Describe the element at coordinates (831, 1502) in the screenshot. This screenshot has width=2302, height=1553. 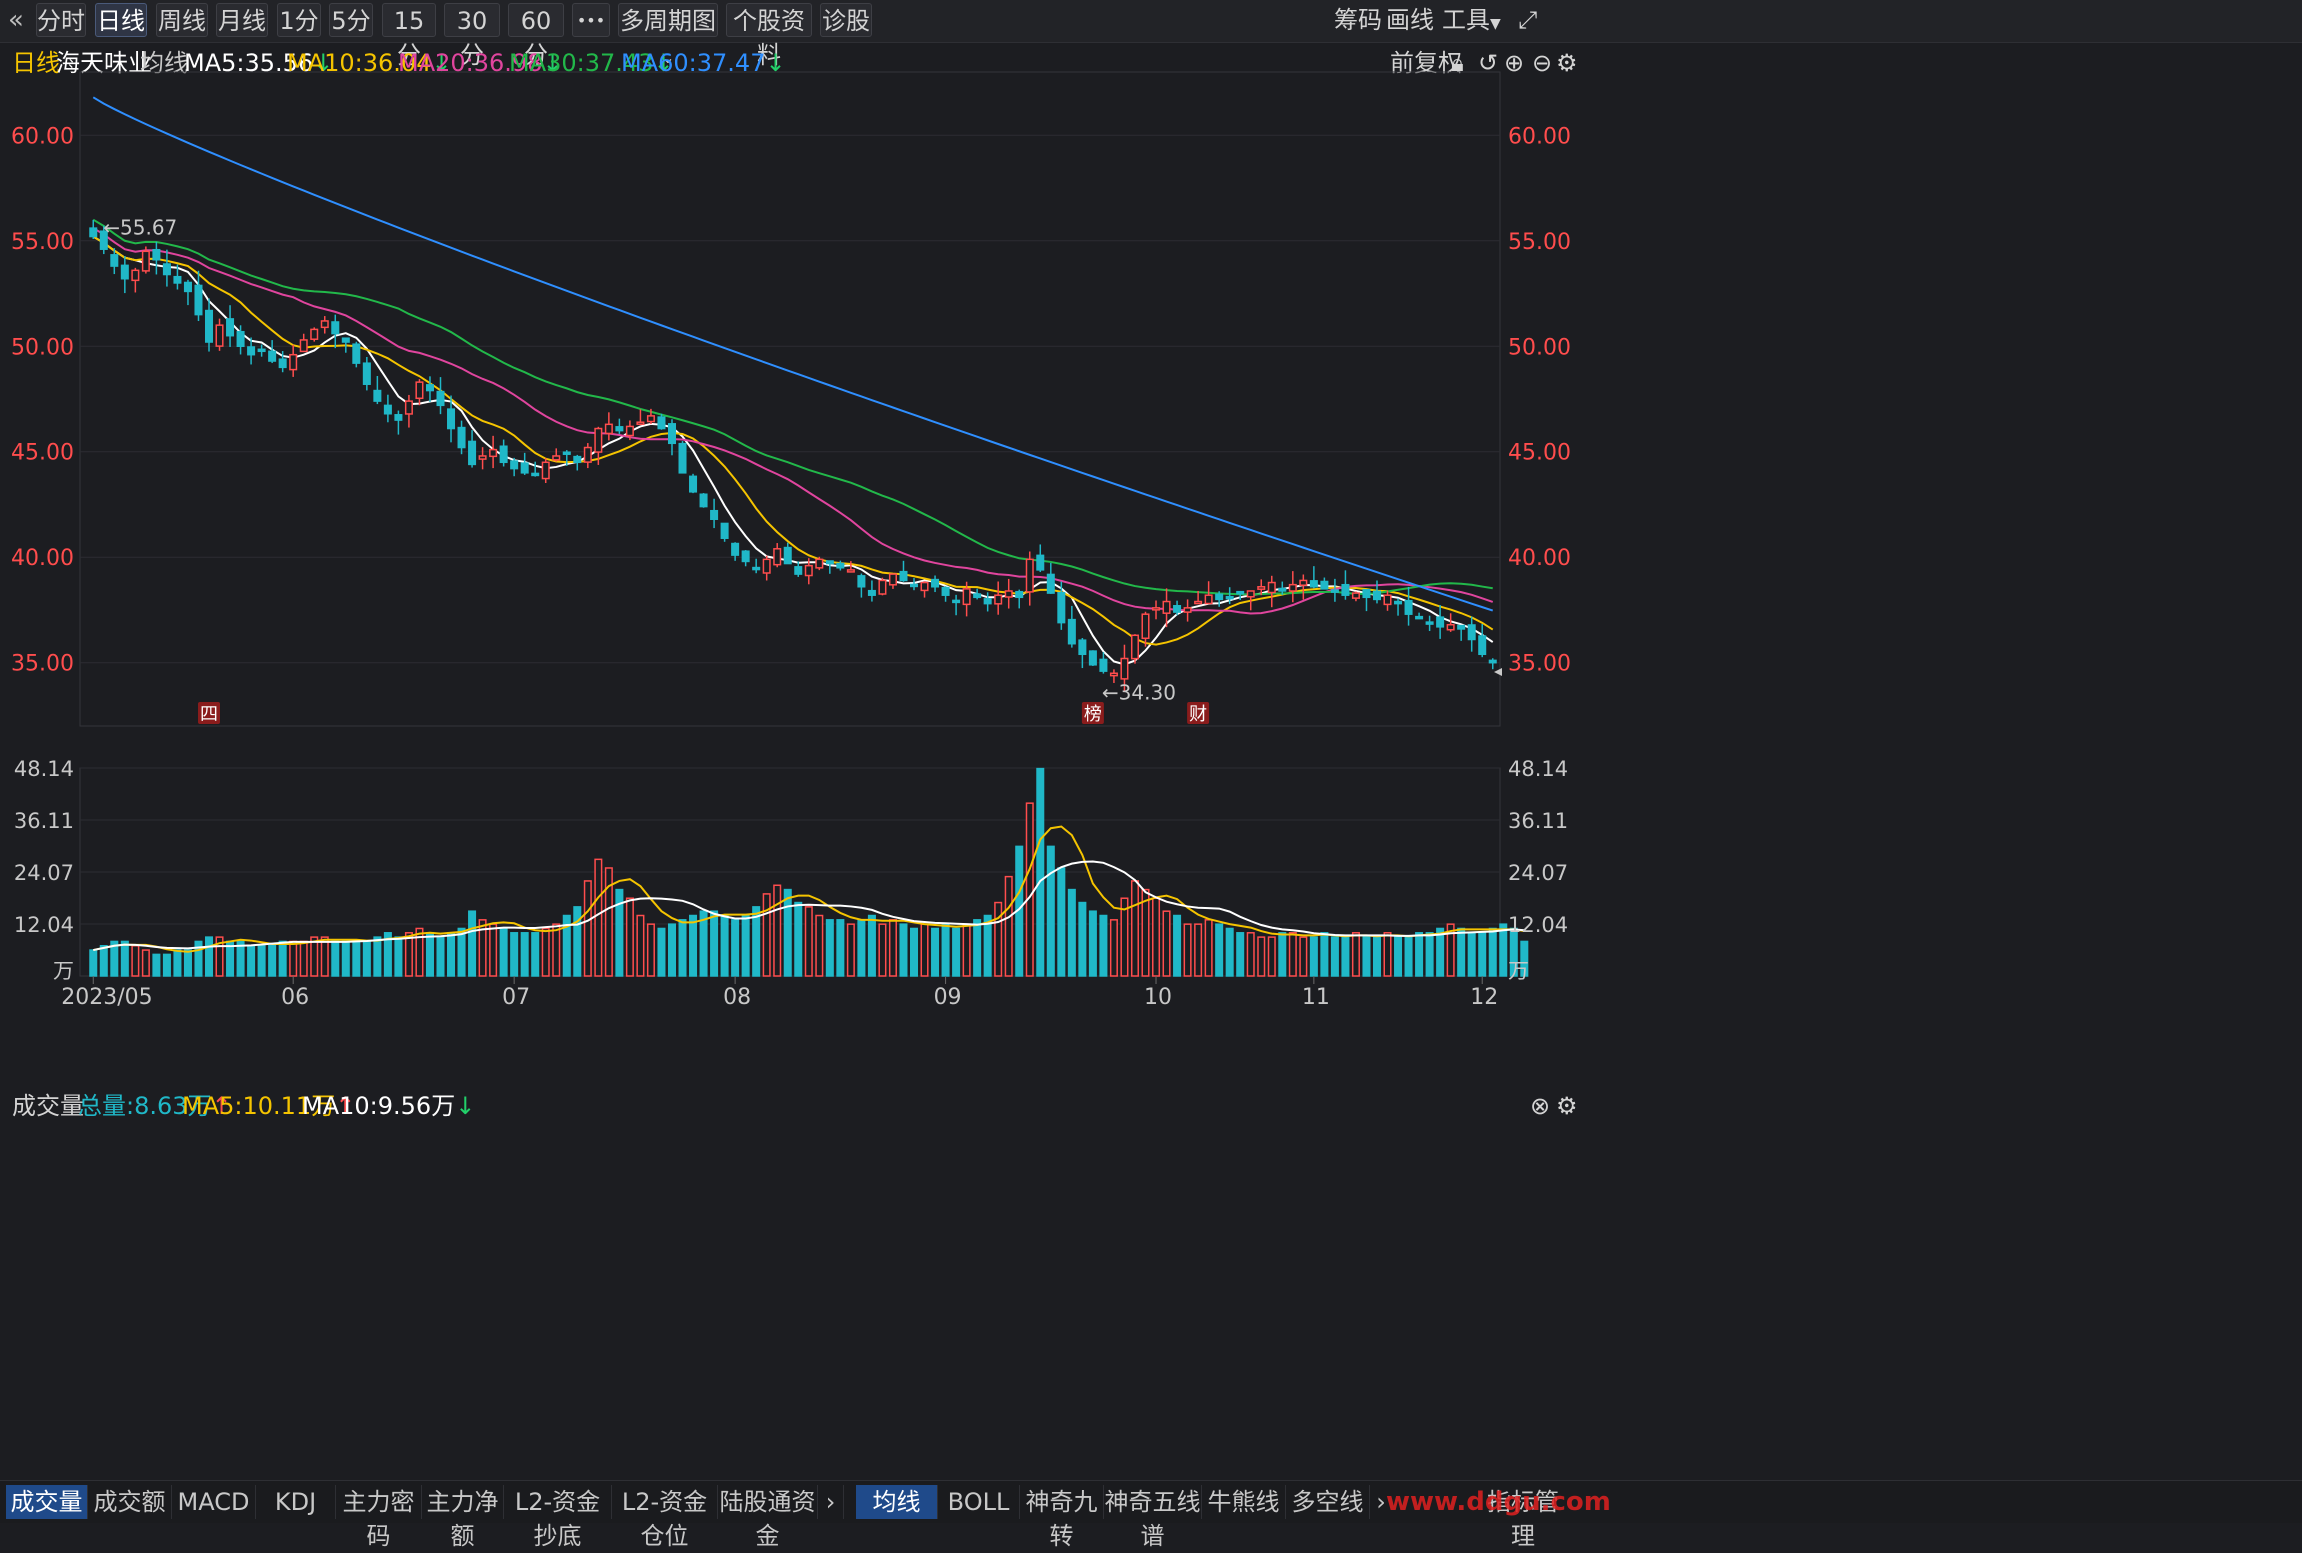
I see `chevron-right-icon: ›` at that location.